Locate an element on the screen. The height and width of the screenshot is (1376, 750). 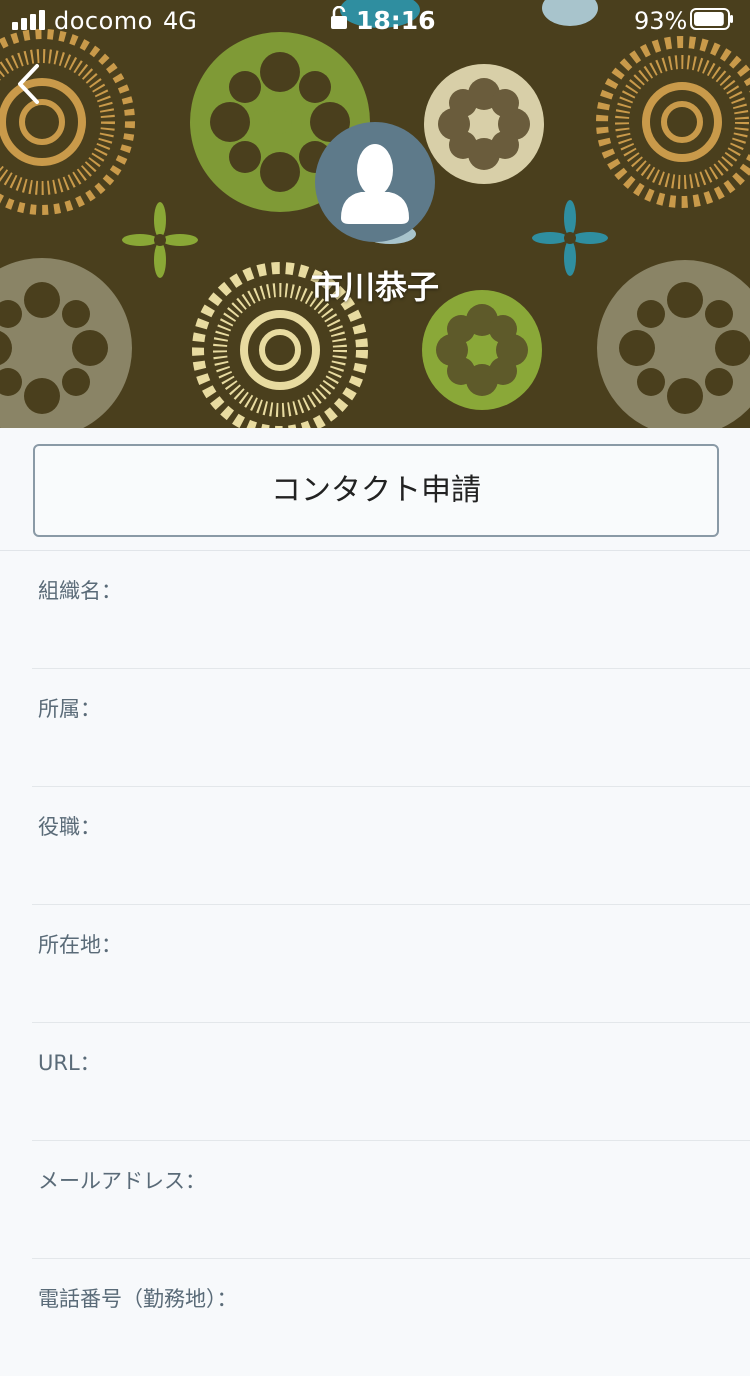
avatar is located at coordinates (375, 182).